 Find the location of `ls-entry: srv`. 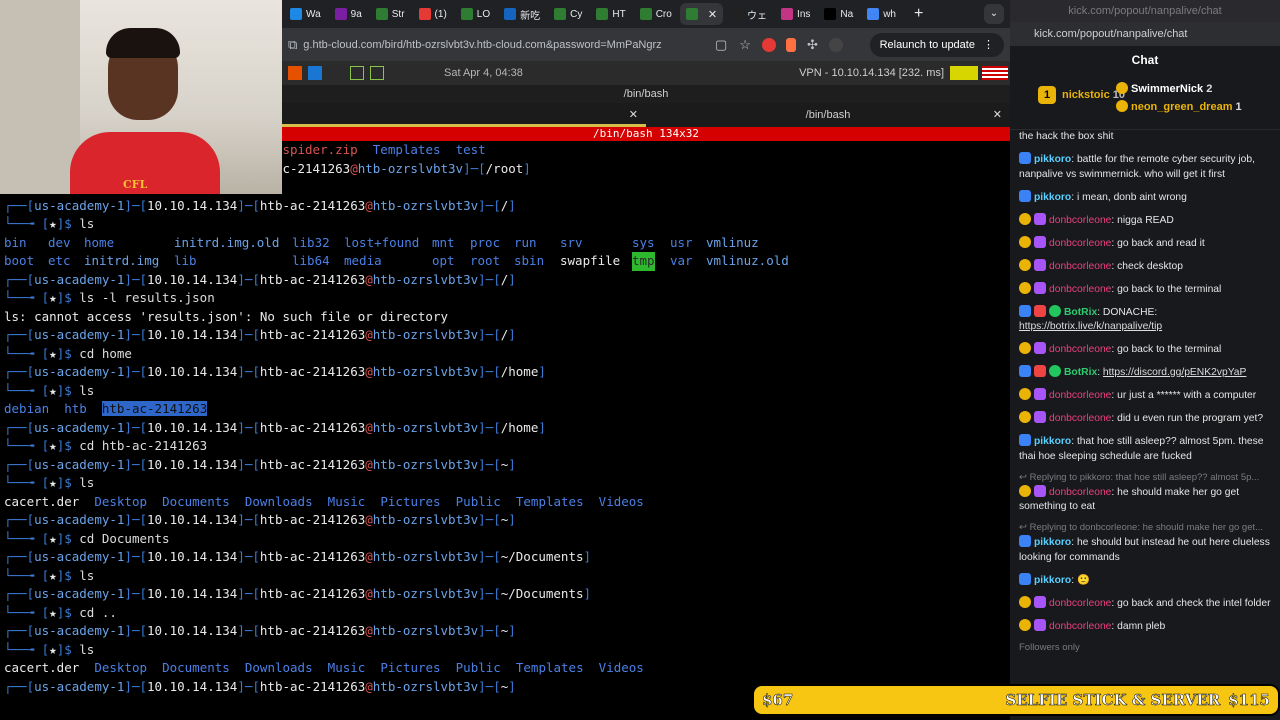

ls-entry: srv is located at coordinates (571, 242).